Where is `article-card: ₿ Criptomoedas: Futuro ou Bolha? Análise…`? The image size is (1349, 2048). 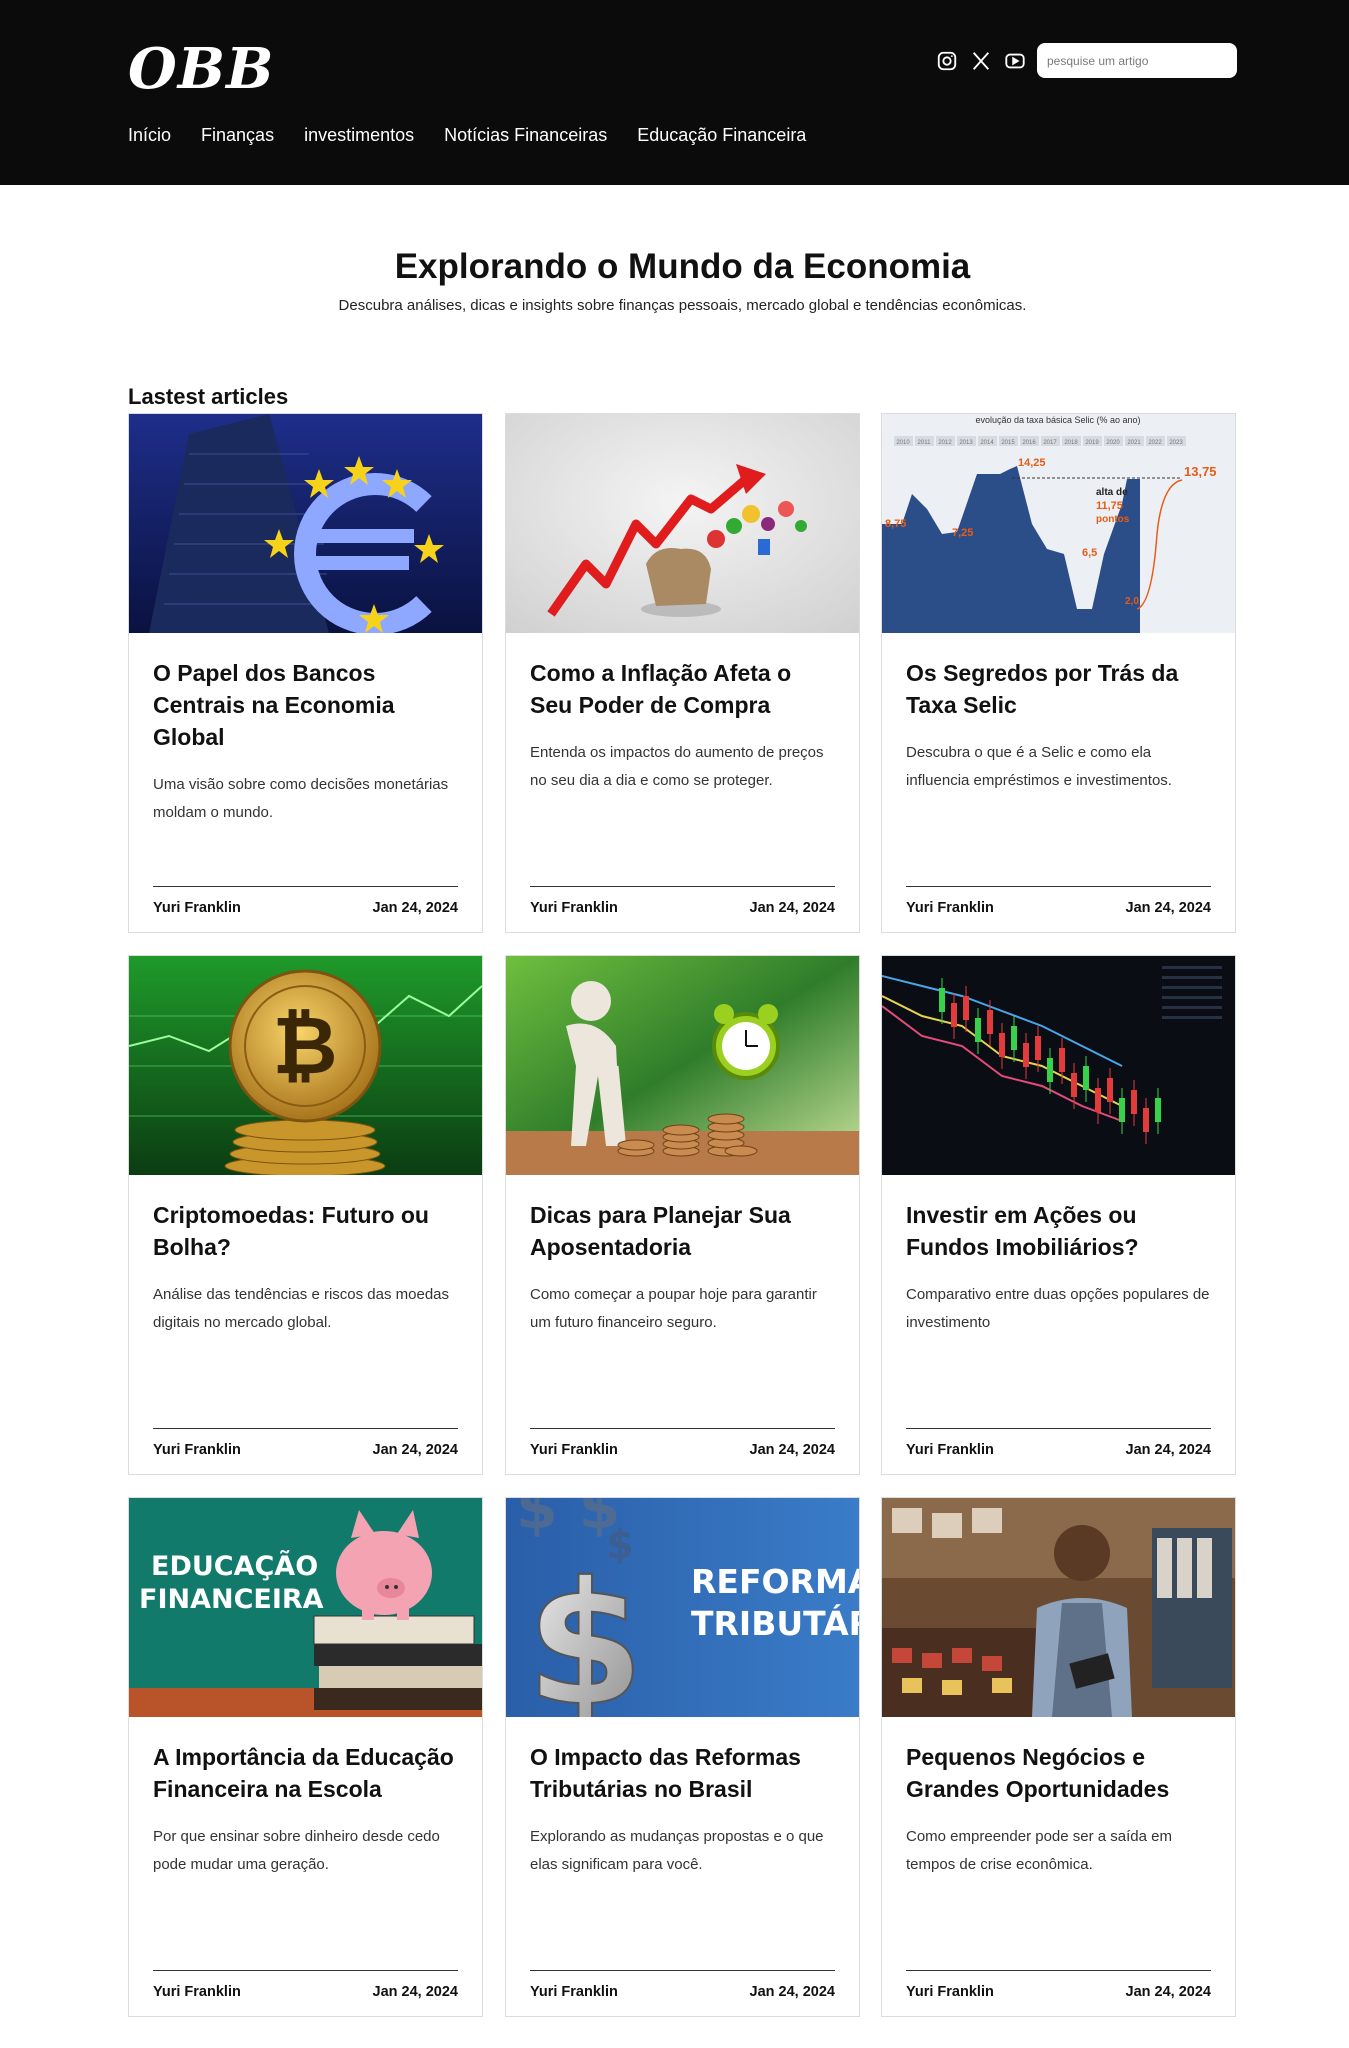 article-card: ₿ Criptomoedas: Futuro ou Bolha? Análise… is located at coordinates (305, 1215).